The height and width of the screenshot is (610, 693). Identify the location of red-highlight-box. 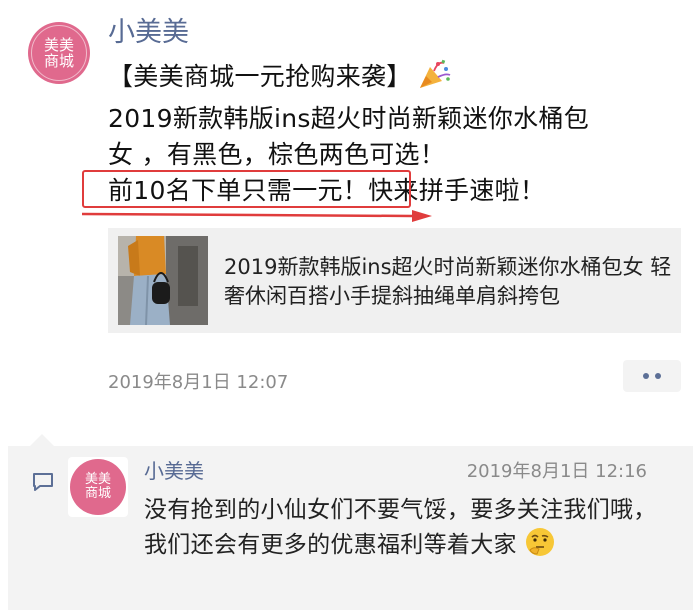
(246, 189).